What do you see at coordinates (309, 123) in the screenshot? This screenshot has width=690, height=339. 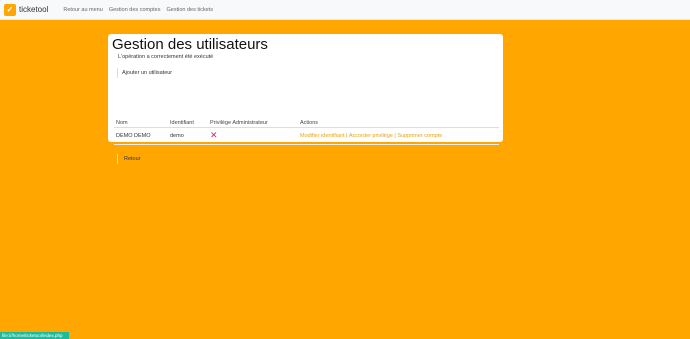 I see `column-header-actions: Actions` at bounding box center [309, 123].